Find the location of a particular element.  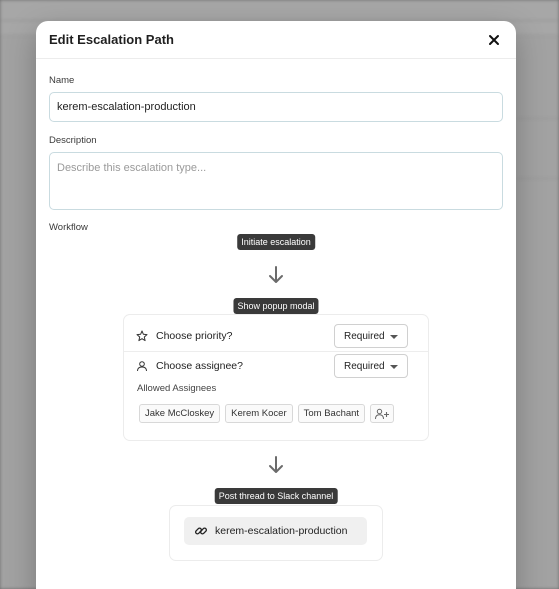

priority-select-value: Required is located at coordinates (364, 336).